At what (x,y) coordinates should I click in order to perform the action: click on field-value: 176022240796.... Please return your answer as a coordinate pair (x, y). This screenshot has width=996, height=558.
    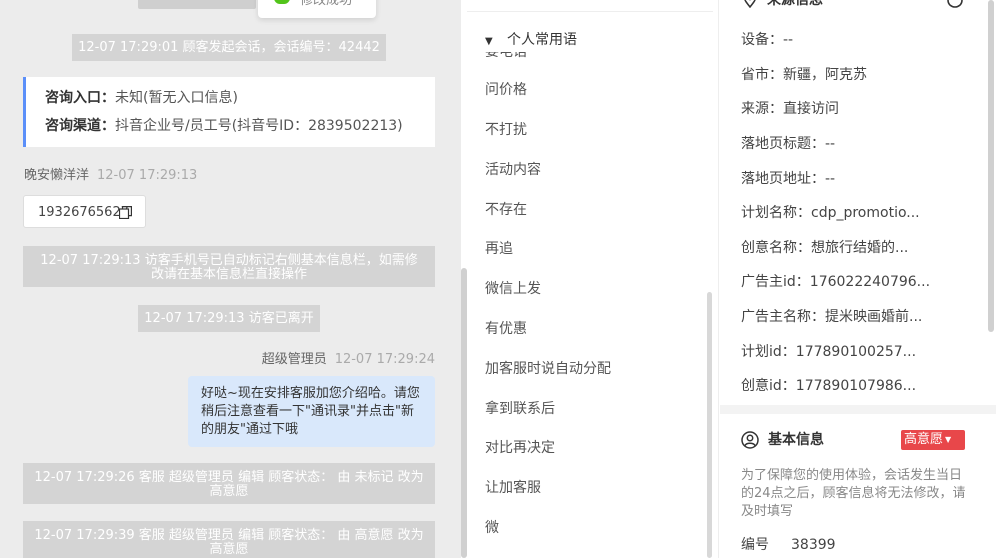
    Looking at the image, I should click on (870, 282).